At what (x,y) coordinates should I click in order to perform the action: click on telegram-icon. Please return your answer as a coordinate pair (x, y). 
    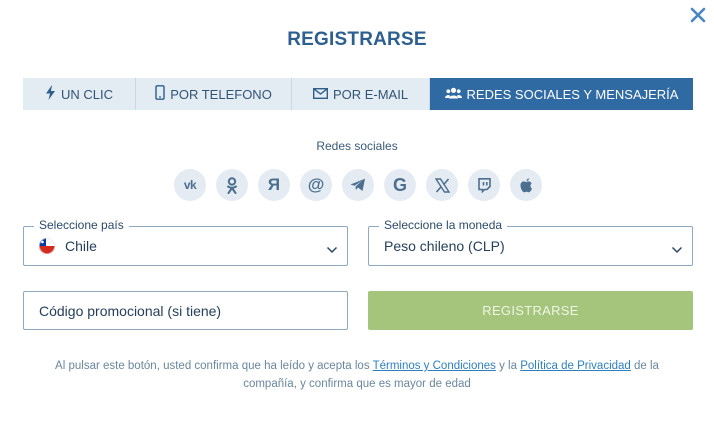
    Looking at the image, I should click on (358, 185).